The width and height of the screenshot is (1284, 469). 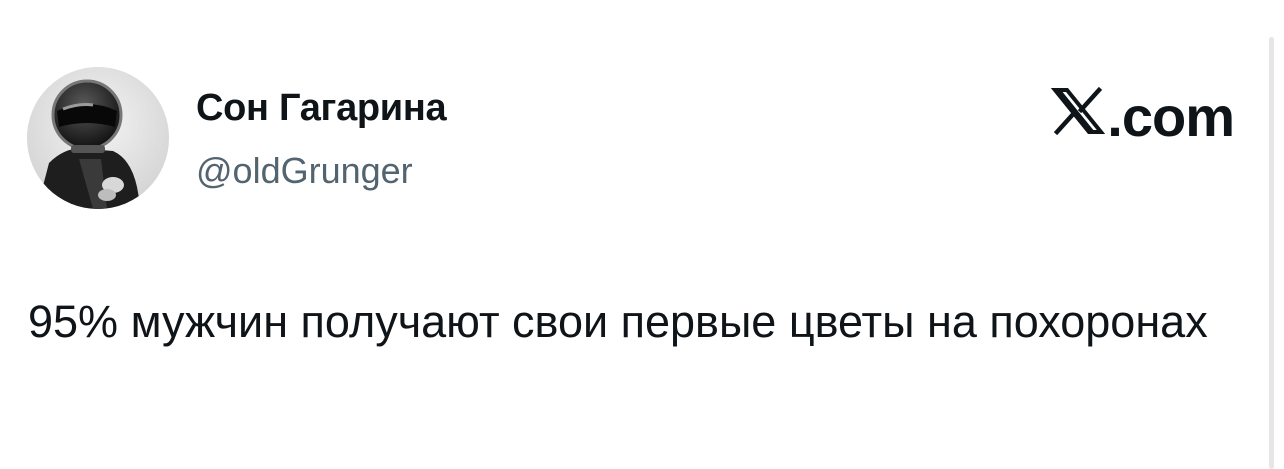 I want to click on scrollbar, so click(x=1271, y=253).